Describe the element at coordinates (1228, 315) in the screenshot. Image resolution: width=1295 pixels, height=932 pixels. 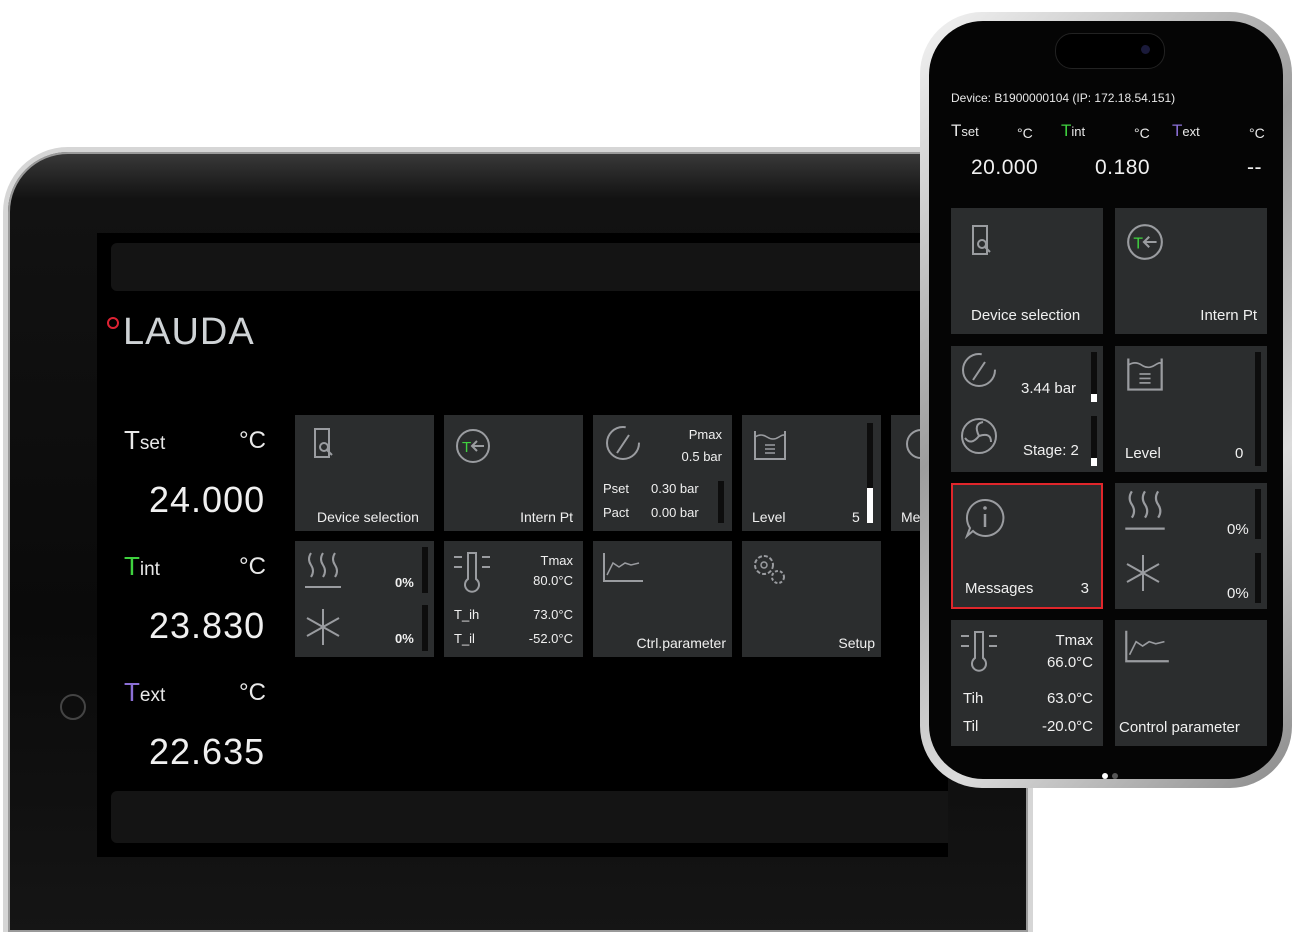
I see `p-tile-intern-pt-label: Intern Pt` at that location.